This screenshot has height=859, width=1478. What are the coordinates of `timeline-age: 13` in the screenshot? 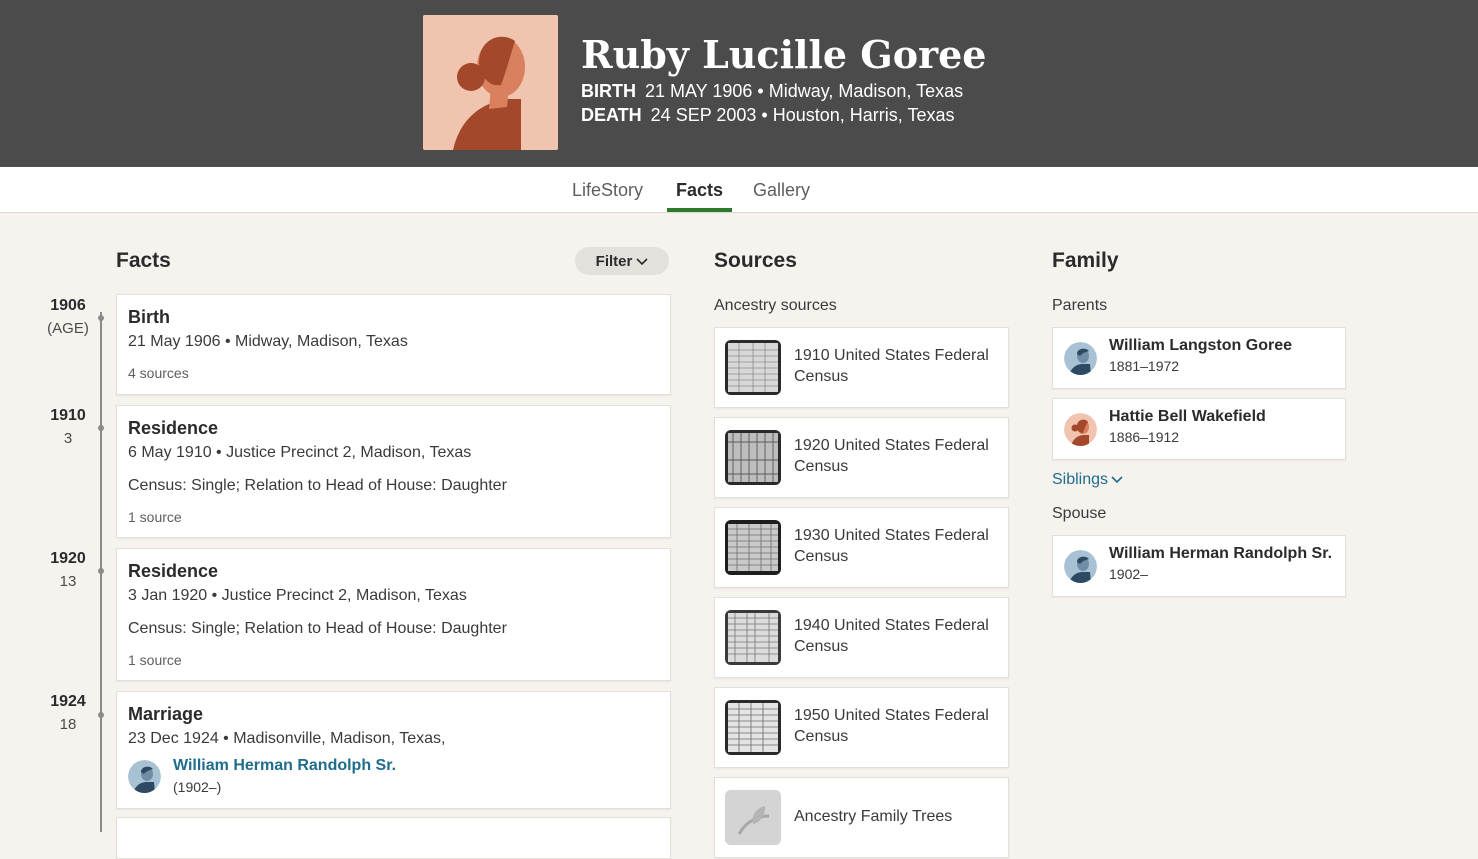 It's located at (68, 581).